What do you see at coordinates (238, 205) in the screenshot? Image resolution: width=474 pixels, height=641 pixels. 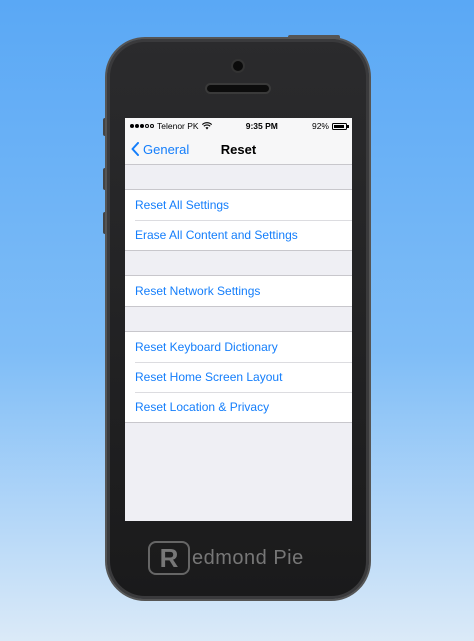 I see `reset-all-settings-button: Reset All Settings` at bounding box center [238, 205].